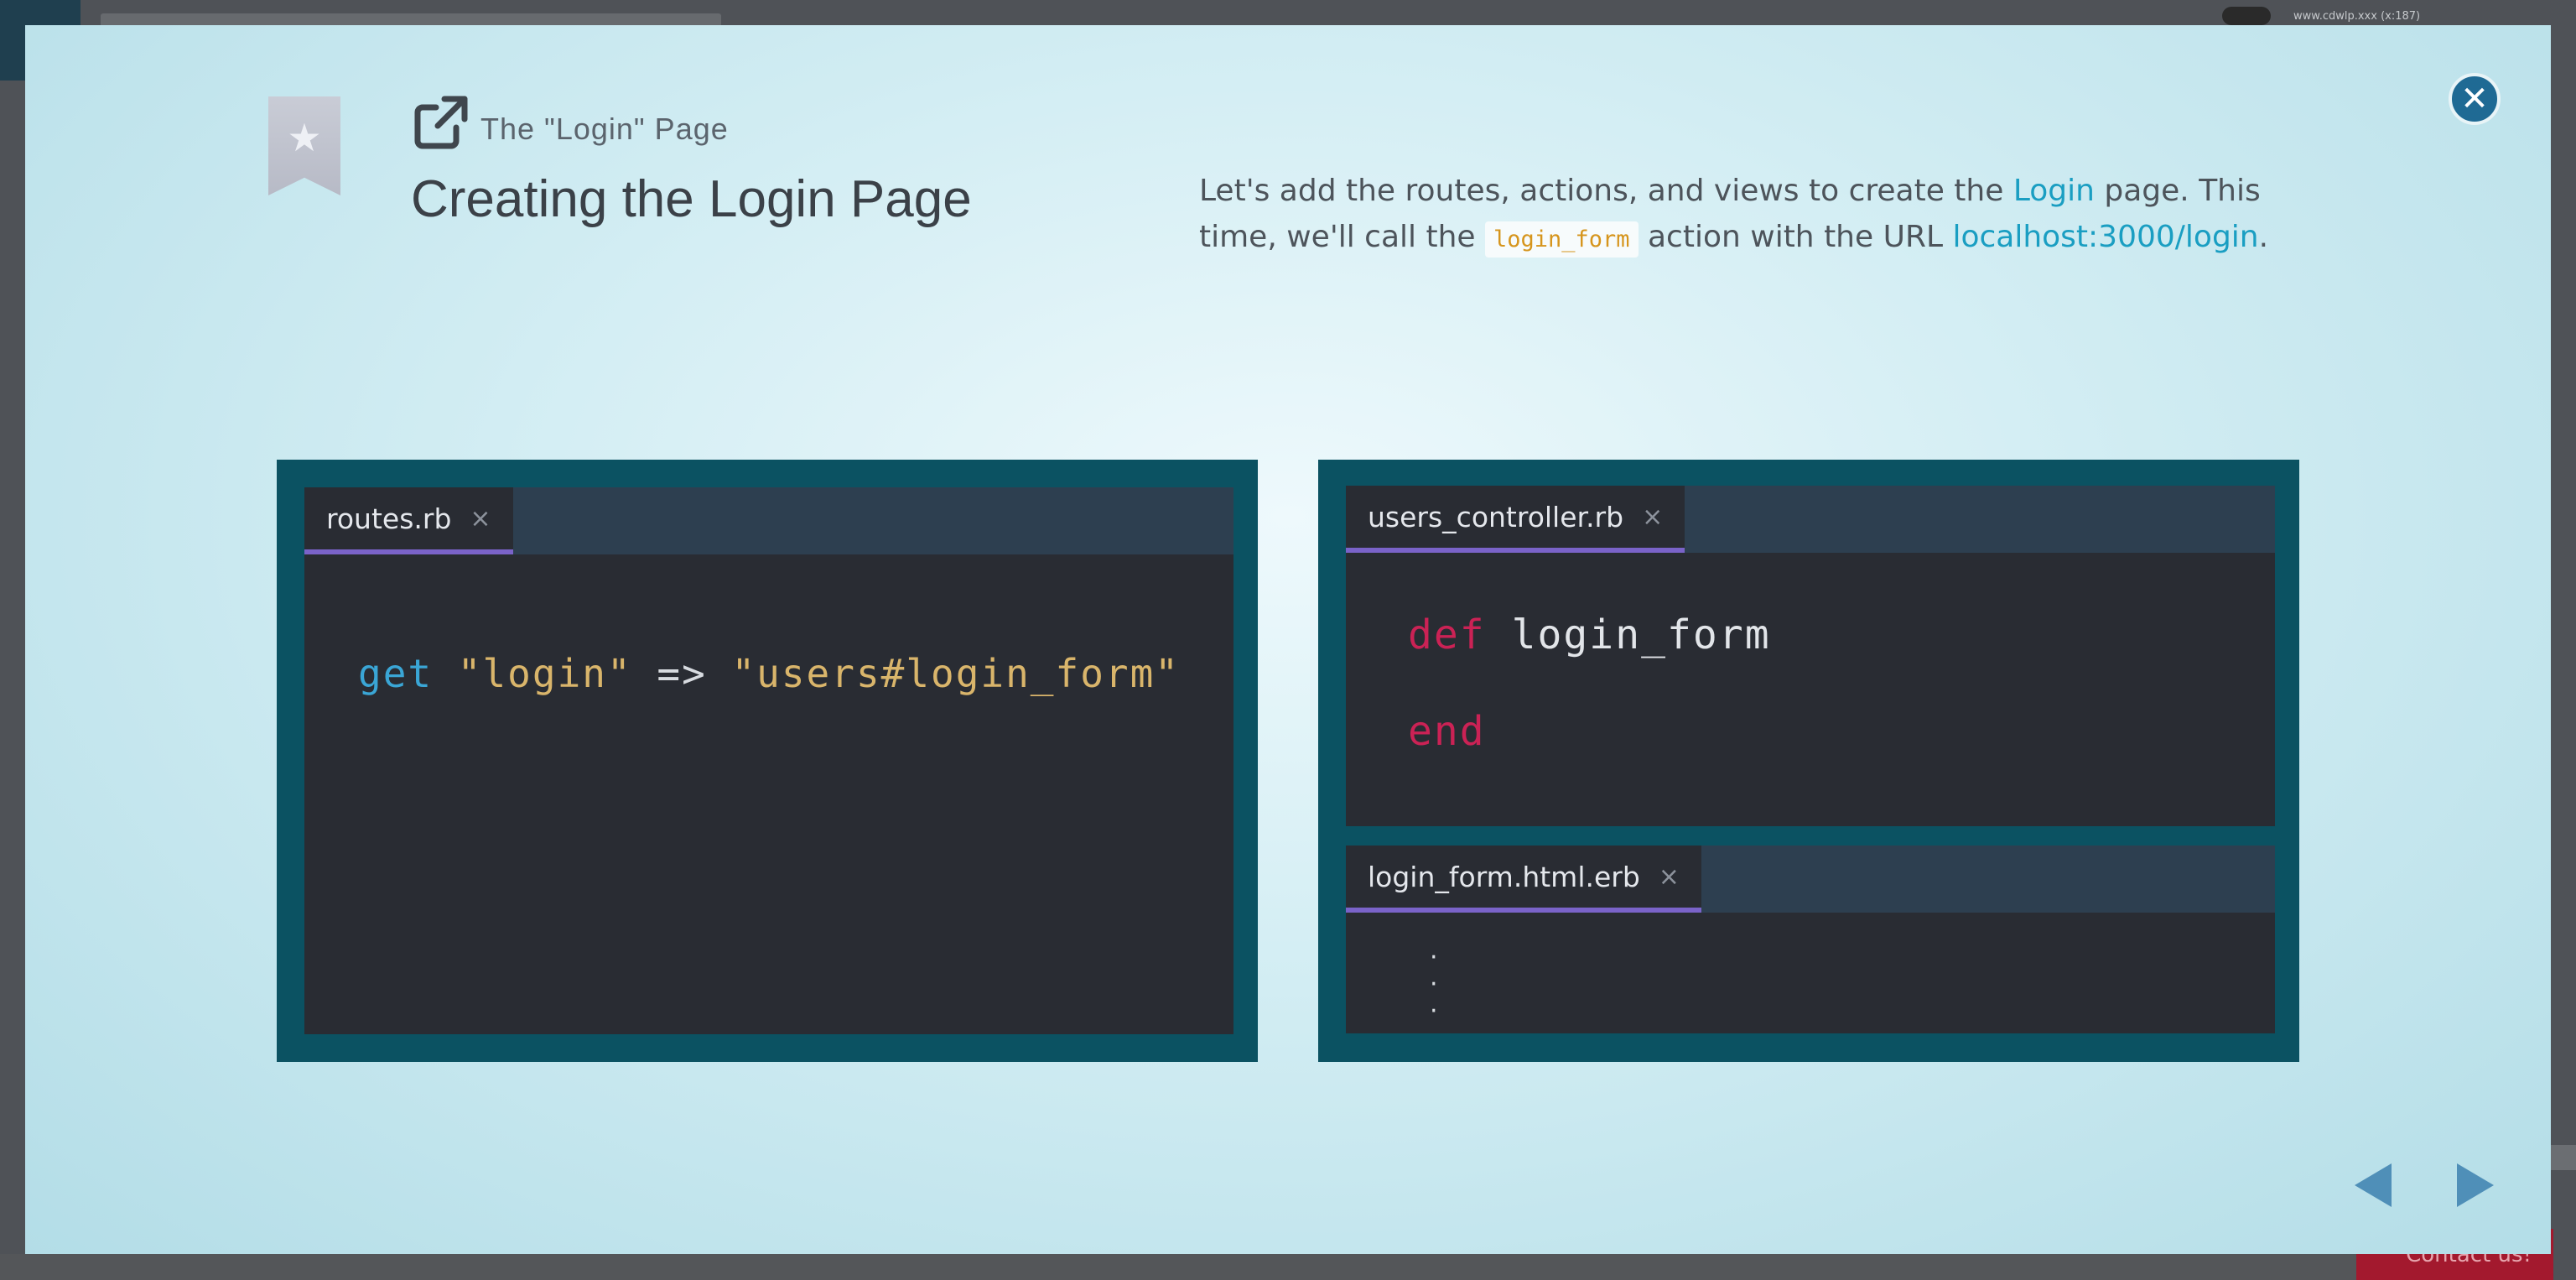  I want to click on next-slide-button, so click(2475, 1185).